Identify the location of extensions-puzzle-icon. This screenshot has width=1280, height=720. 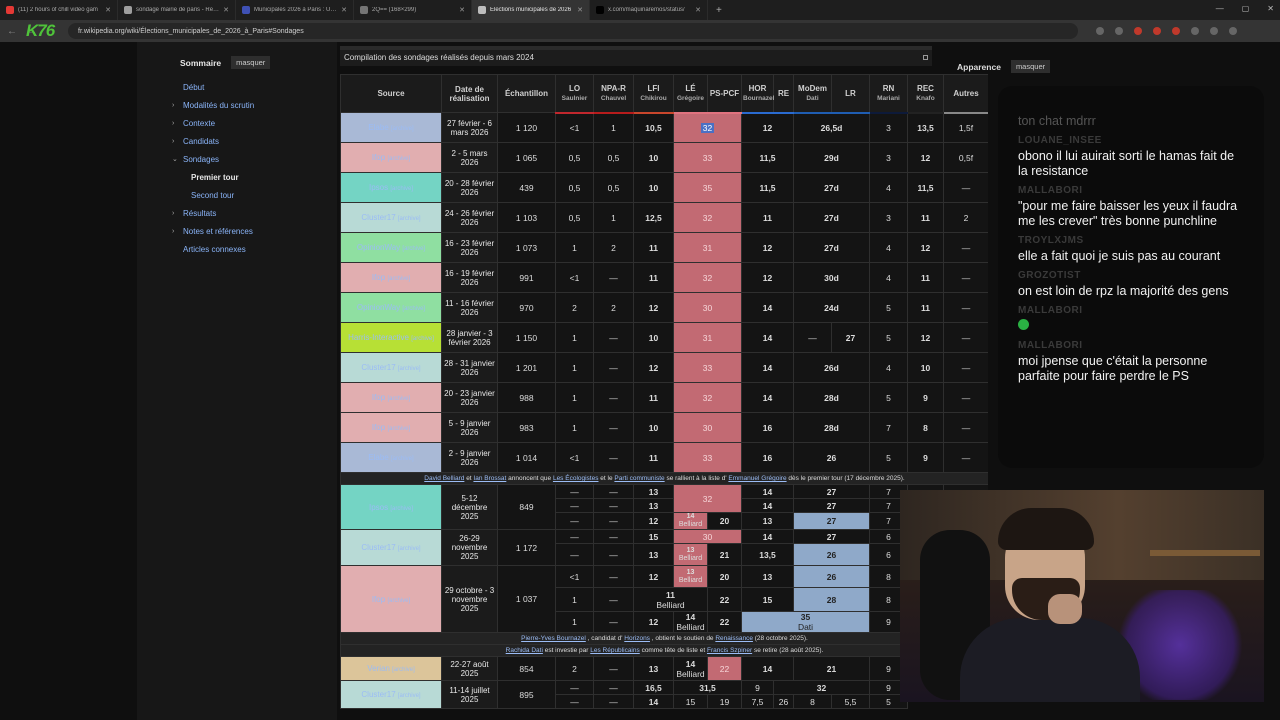
(1195, 31).